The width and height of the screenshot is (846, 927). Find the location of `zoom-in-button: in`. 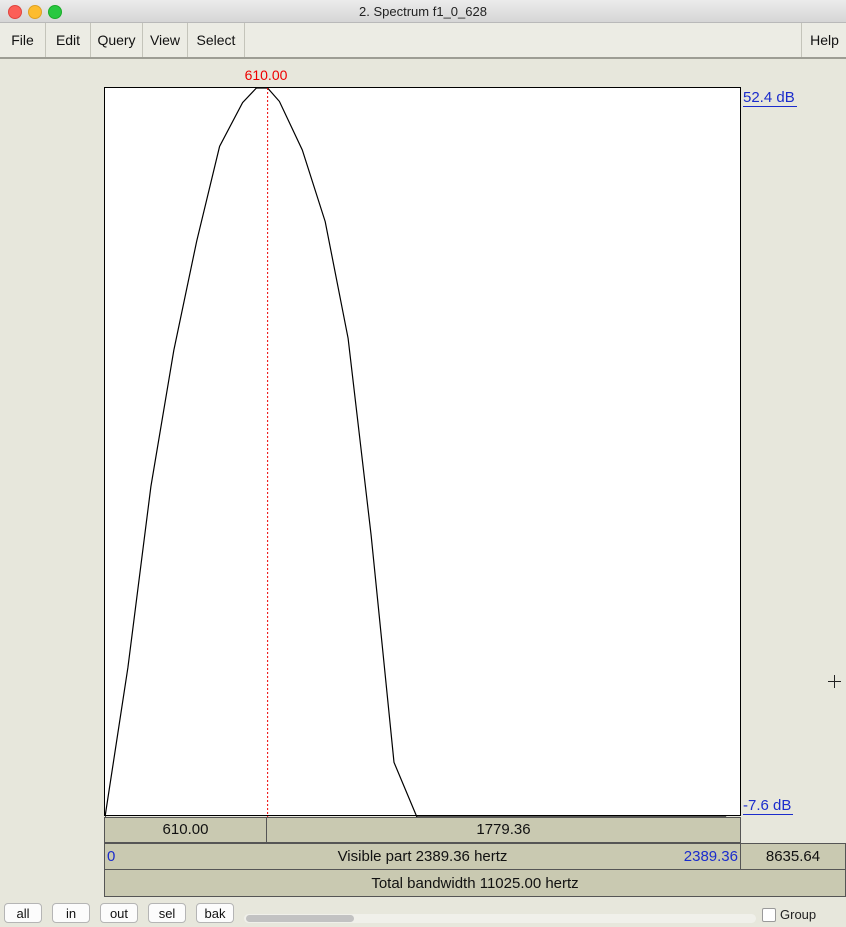

zoom-in-button: in is located at coordinates (71, 913).